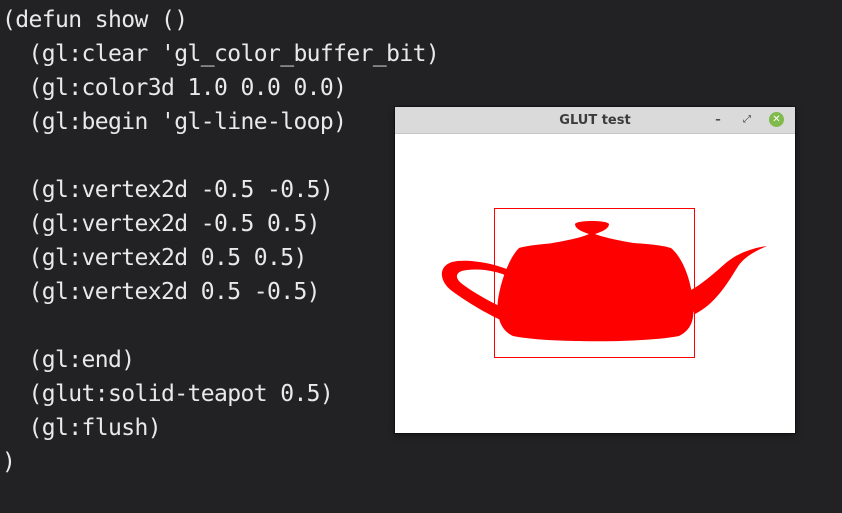  Describe the element at coordinates (81, 428) in the screenshot. I see `code-line: (gl:flush)` at that location.